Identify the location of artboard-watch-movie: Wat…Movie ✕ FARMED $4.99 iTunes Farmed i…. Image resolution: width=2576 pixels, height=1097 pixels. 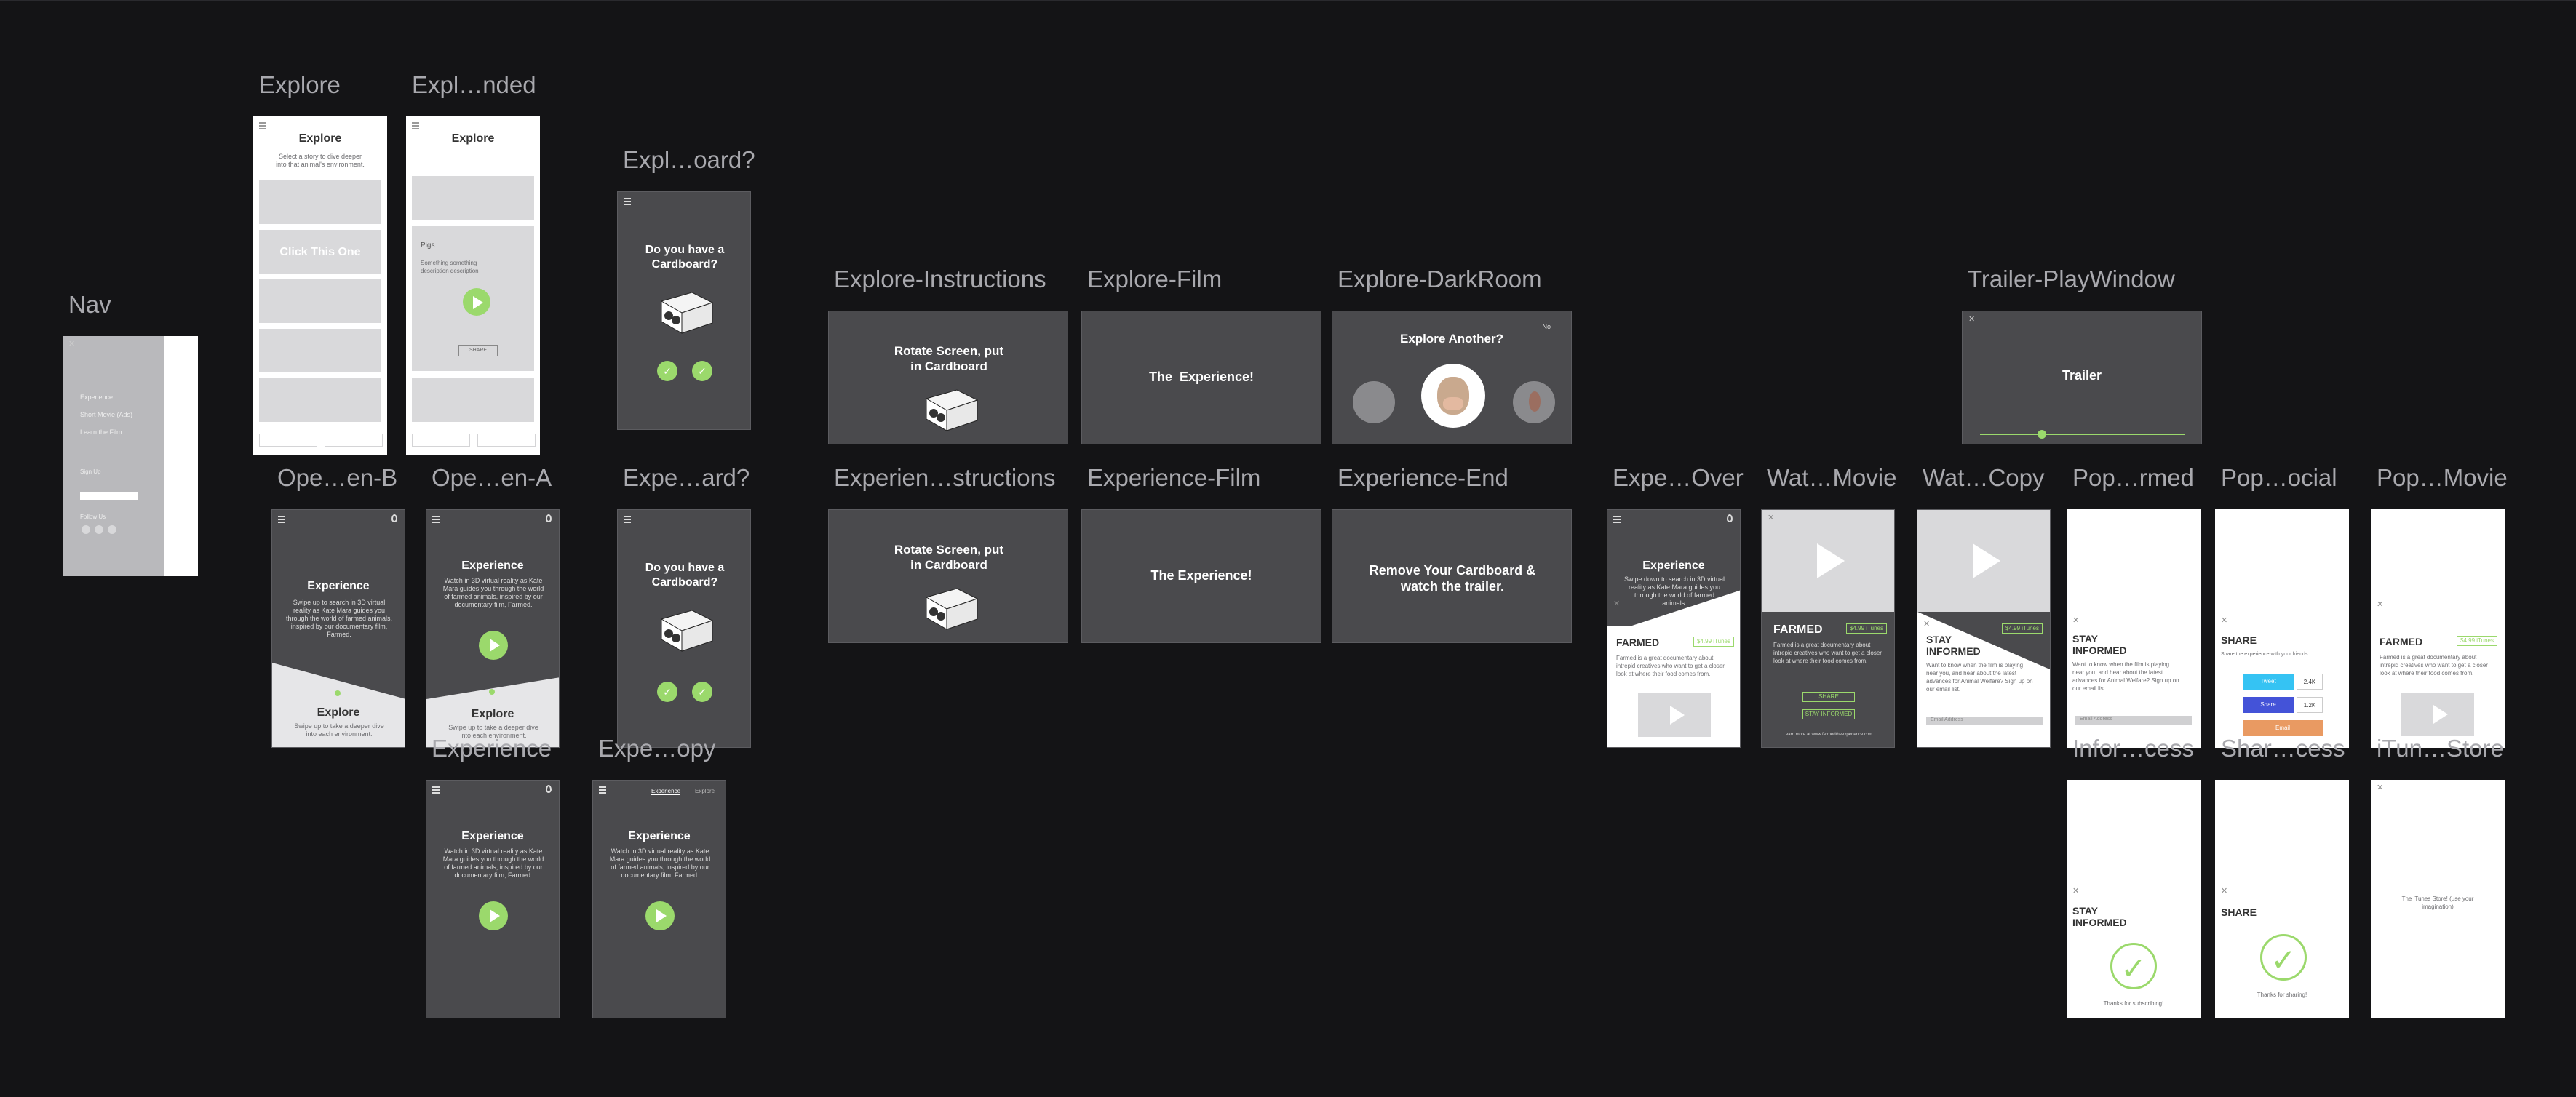
(1829, 606).